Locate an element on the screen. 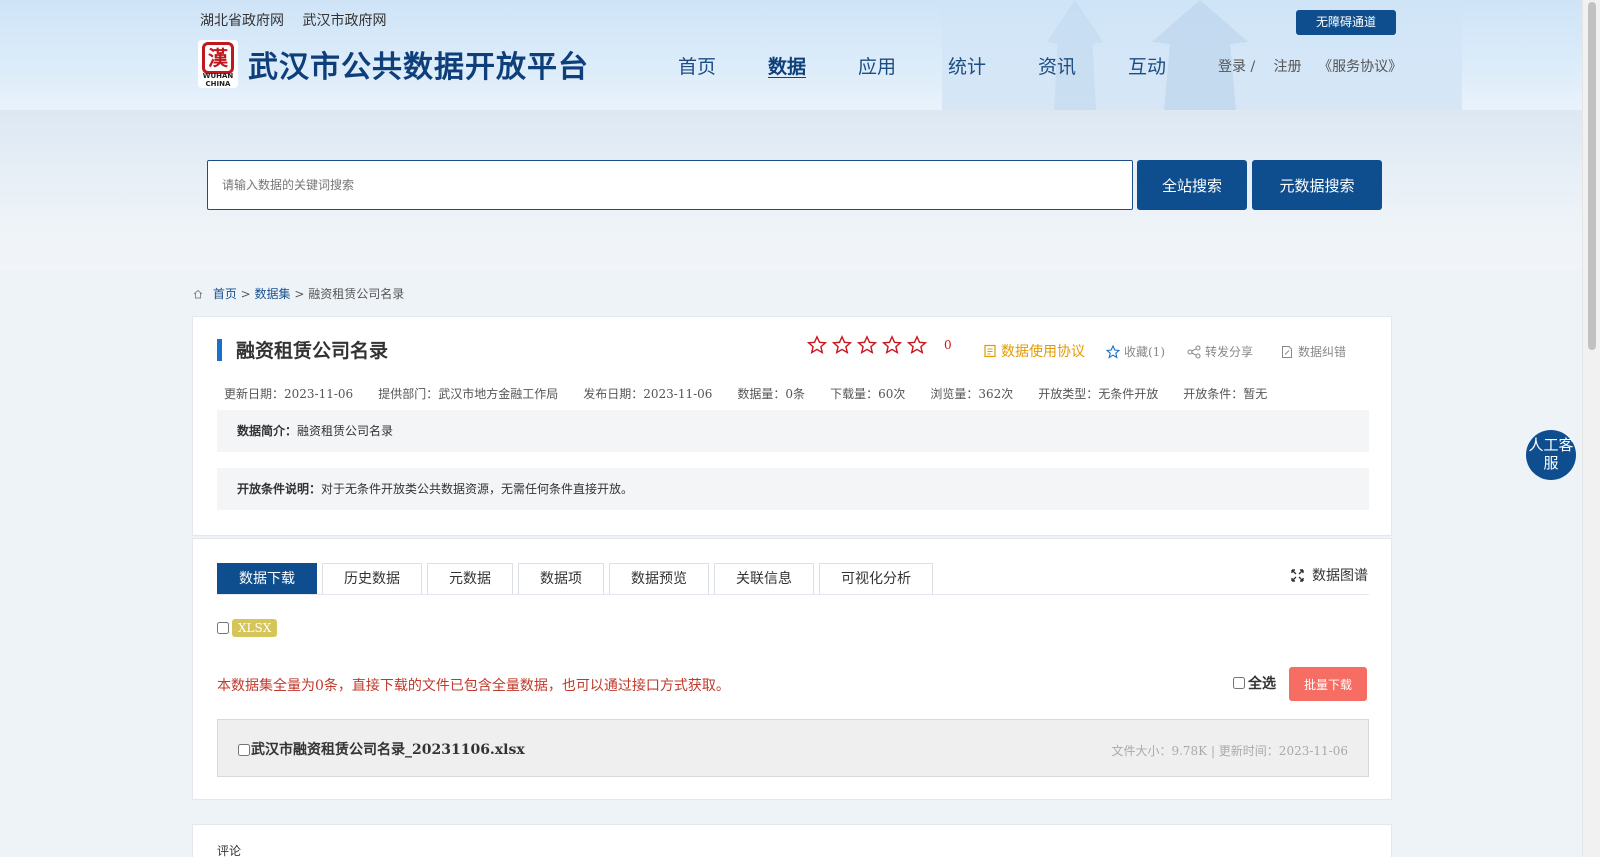 The image size is (1600, 857). breadcrumb-home: 首页 is located at coordinates (225, 294).